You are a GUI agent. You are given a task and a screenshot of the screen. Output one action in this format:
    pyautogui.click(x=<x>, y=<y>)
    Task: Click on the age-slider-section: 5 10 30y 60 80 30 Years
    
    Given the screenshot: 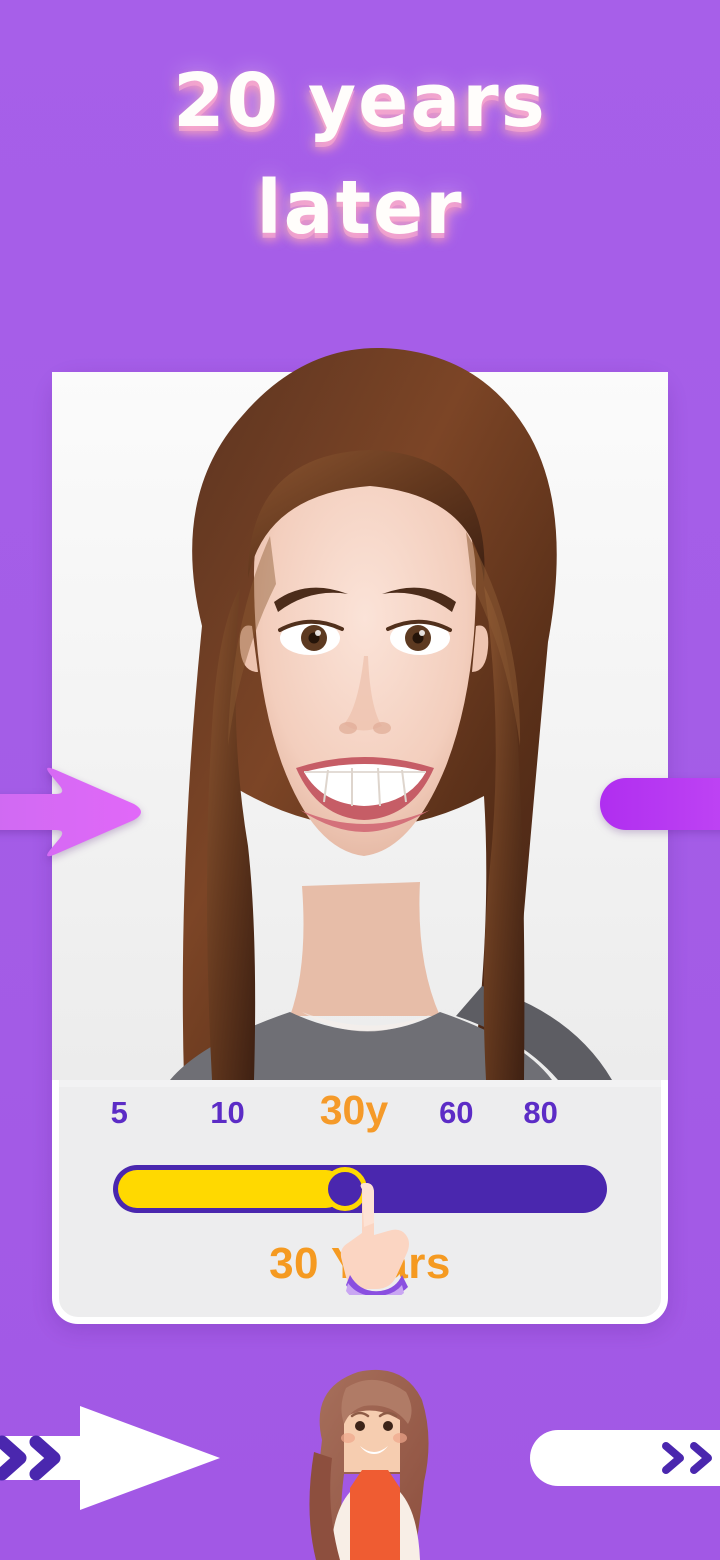 What is the action you would take?
    pyautogui.click(x=360, y=1206)
    